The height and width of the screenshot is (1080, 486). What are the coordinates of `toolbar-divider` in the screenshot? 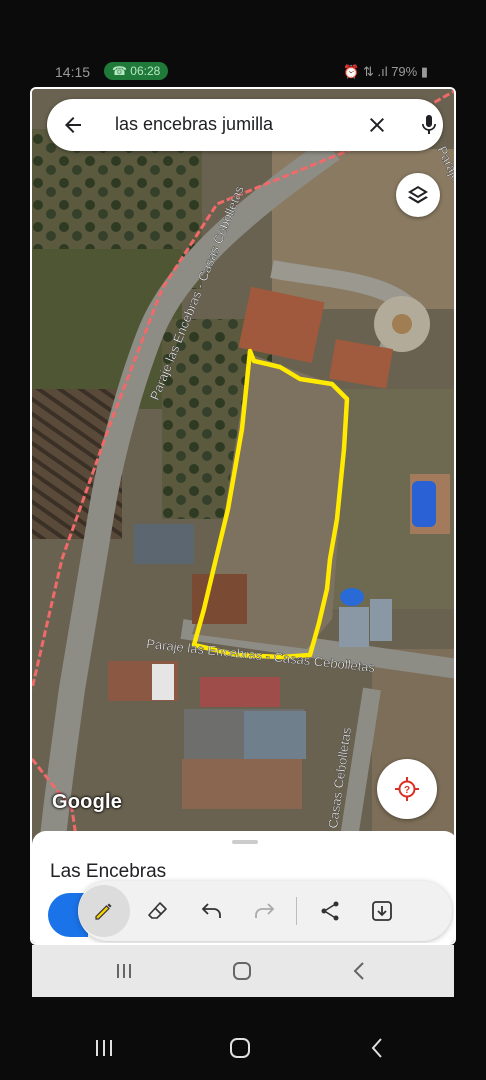 It's located at (296, 911).